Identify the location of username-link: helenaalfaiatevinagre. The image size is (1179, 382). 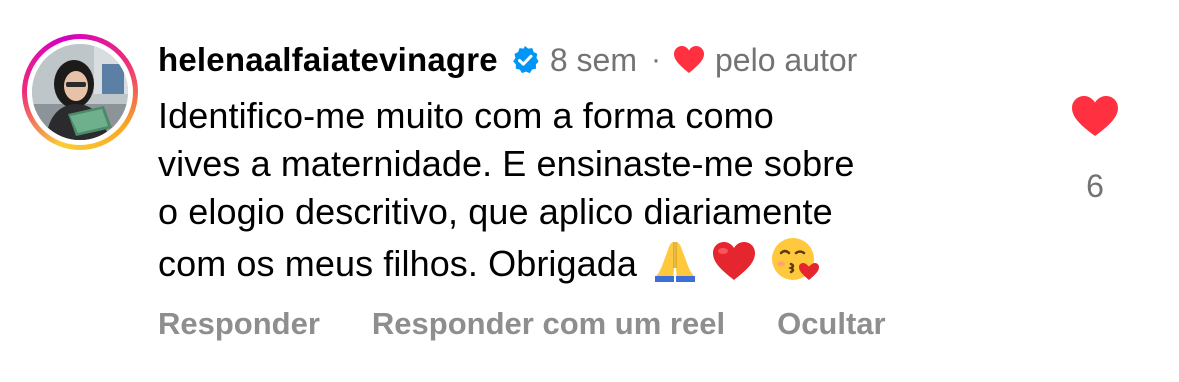
(328, 60).